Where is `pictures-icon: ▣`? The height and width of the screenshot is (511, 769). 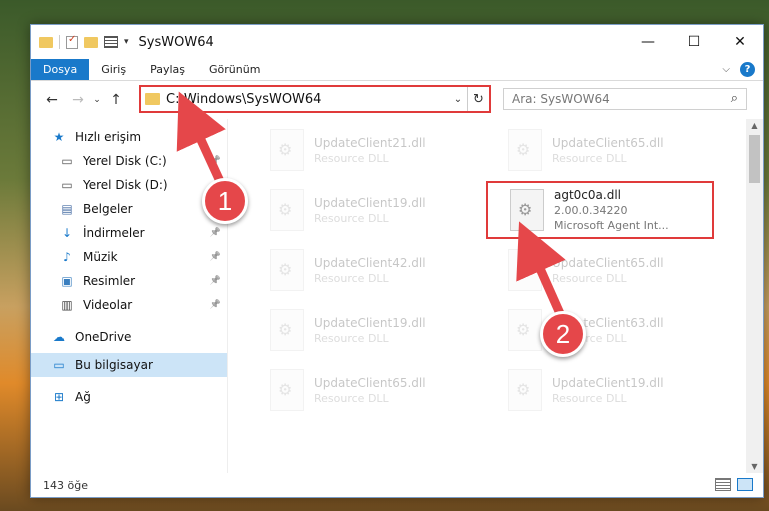
pictures-icon: ▣ is located at coordinates (67, 281).